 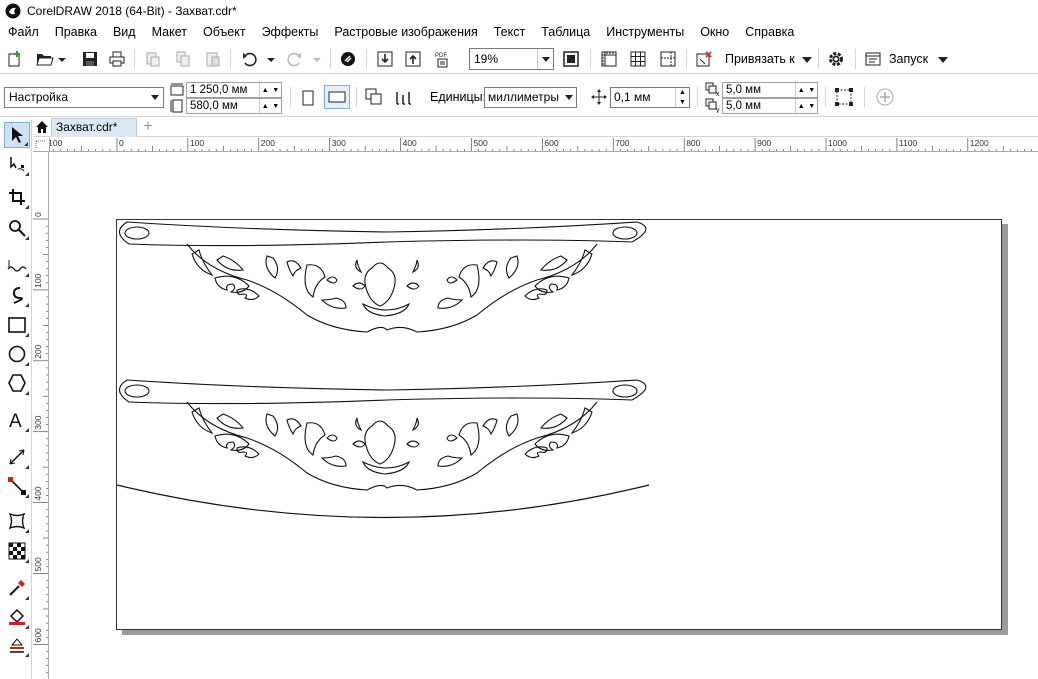 What do you see at coordinates (769, 32) in the screenshot?
I see `menu-help: Справка` at bounding box center [769, 32].